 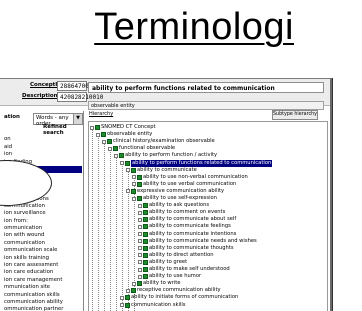 What do you see at coordinates (153, 305) in the screenshot?
I see `tree-node: communication skills` at bounding box center [153, 305].